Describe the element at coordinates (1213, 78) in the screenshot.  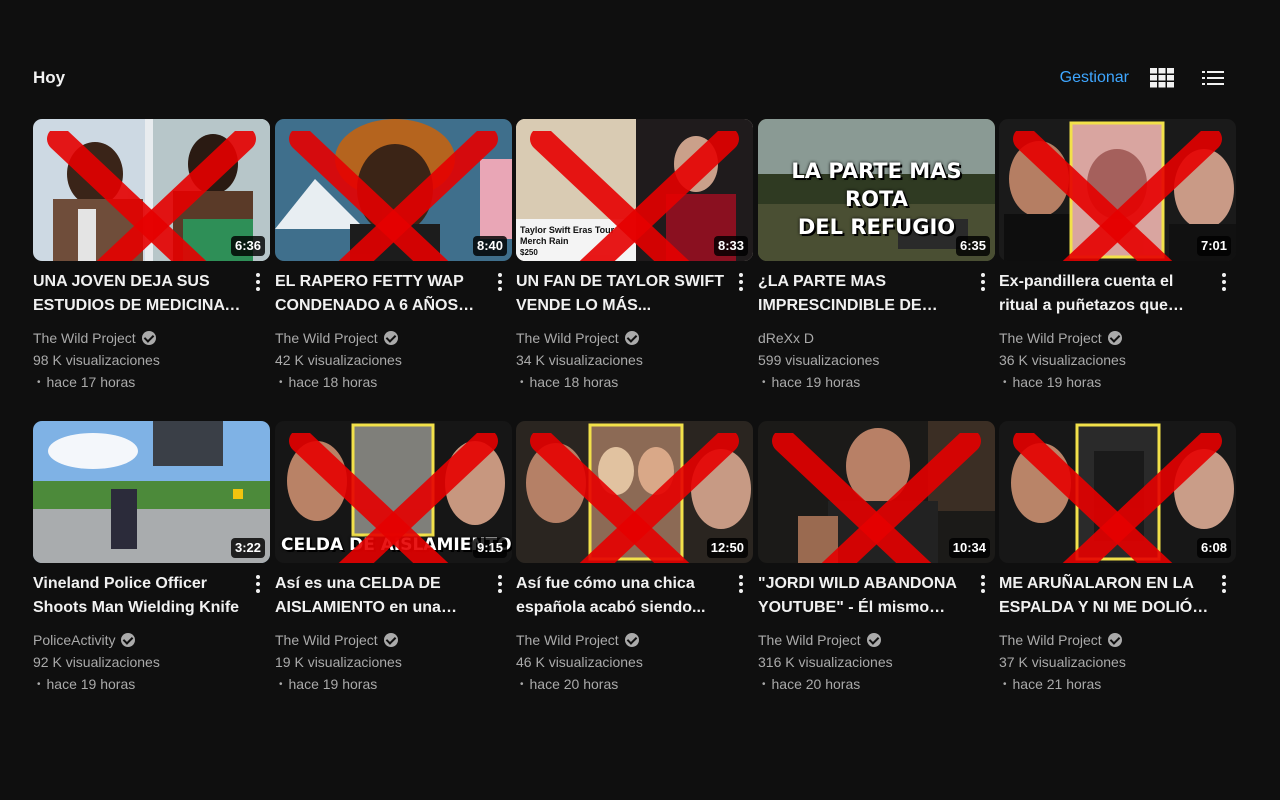
I see `list-view-icon` at that location.